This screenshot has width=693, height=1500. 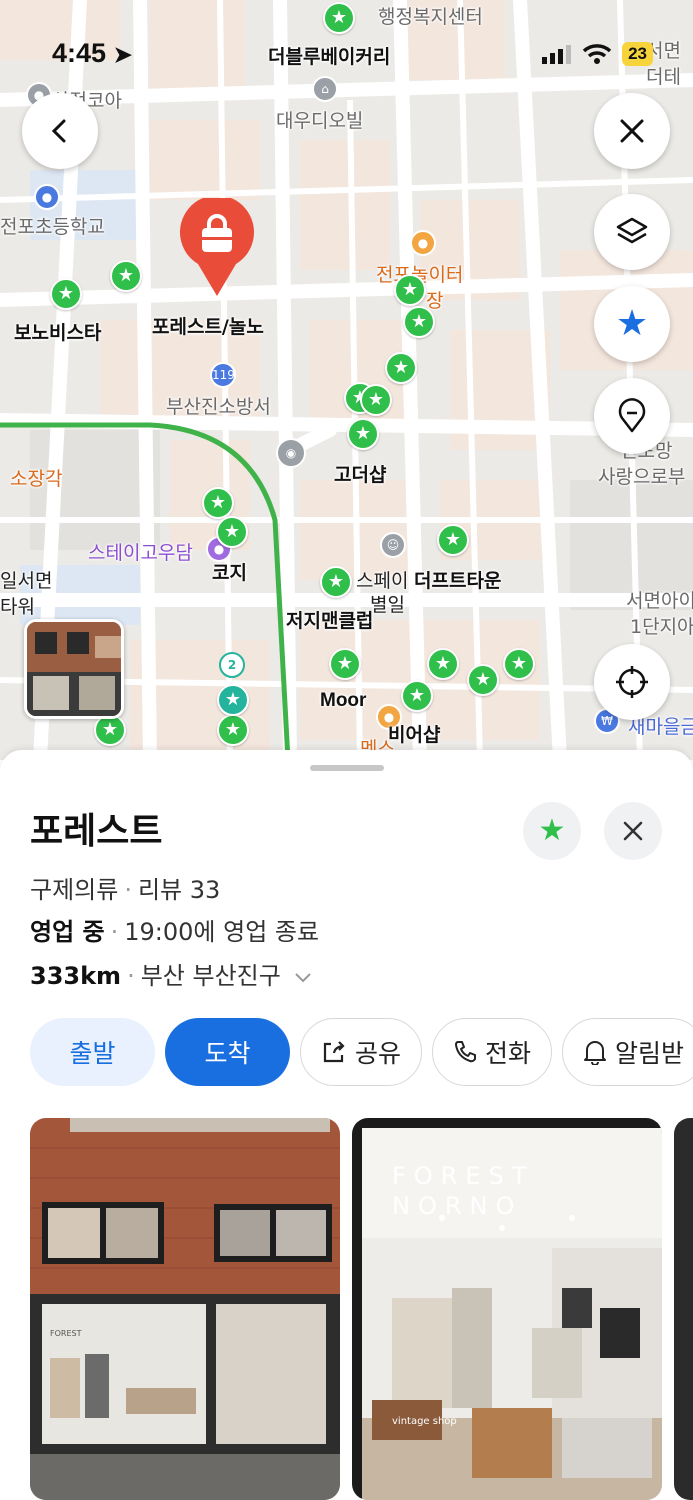 I want to click on photo-storefront: FOREST, so click(x=185, y=1309).